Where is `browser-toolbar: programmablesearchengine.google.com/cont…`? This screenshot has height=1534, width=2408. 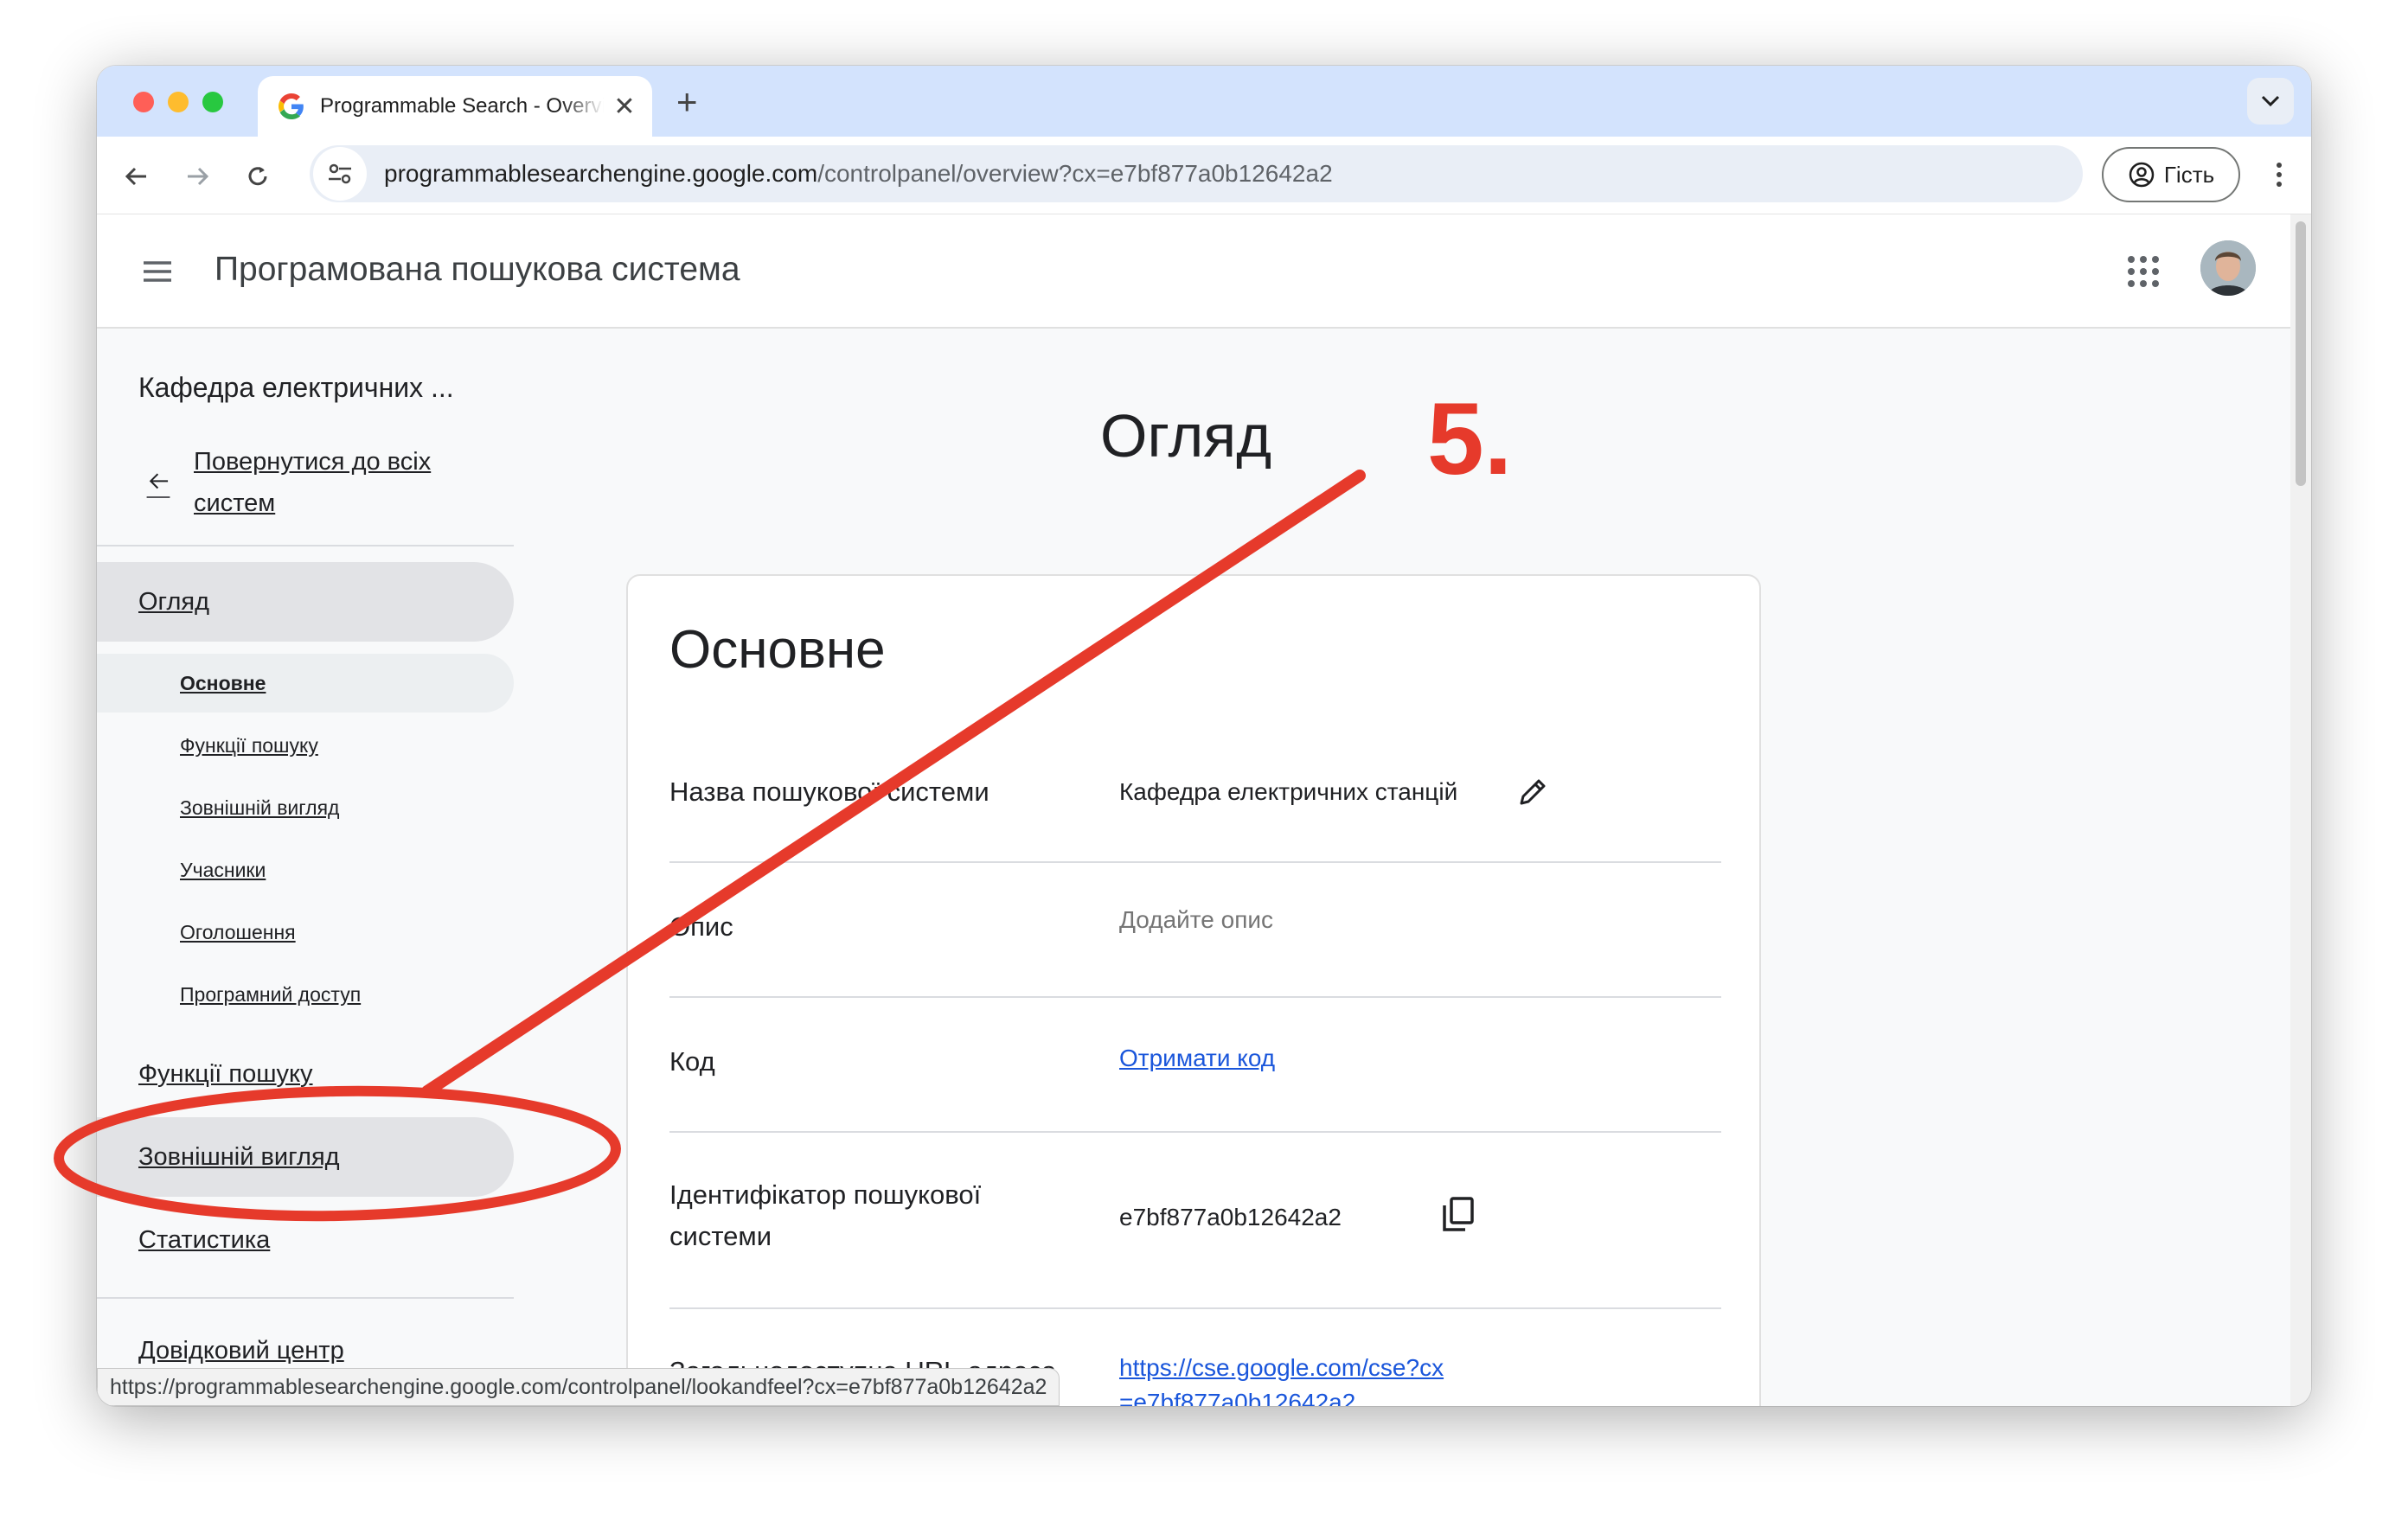
browser-toolbar: programmablesearchengine.google.com/cont… is located at coordinates (1204, 175).